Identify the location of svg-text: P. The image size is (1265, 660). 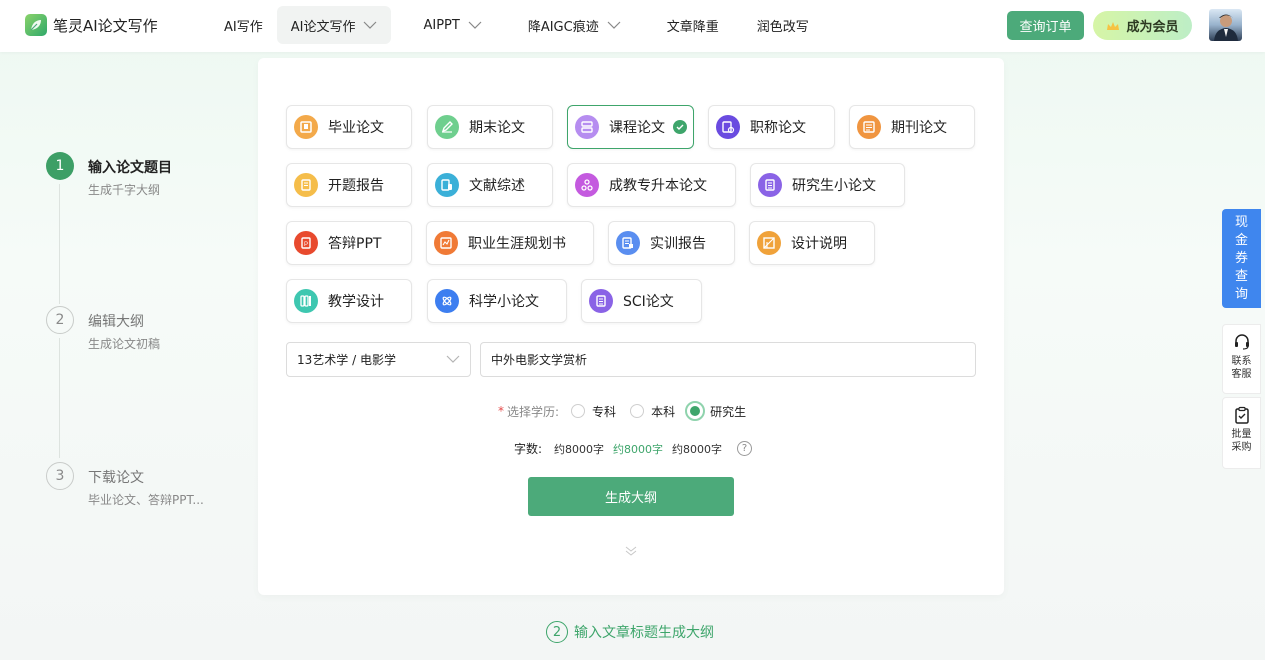
(306, 245).